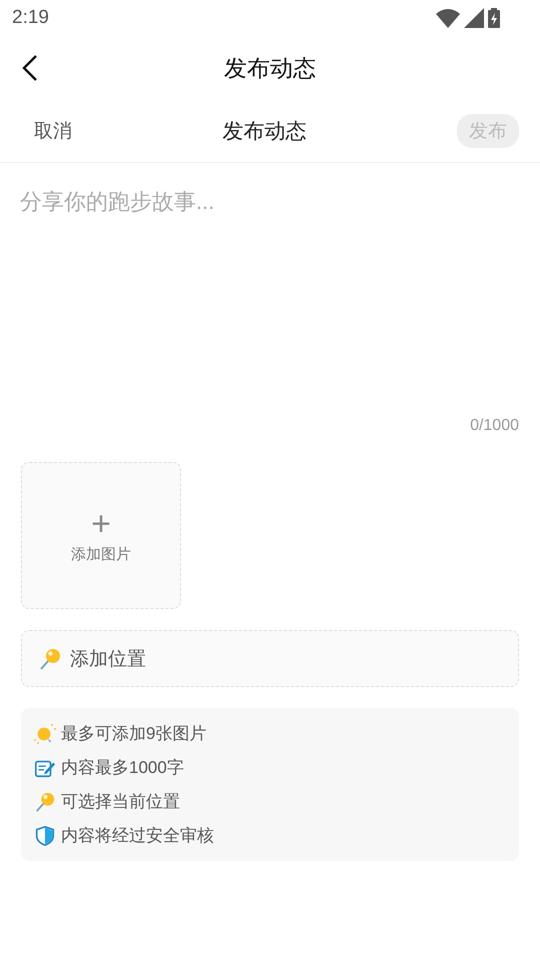 The height and width of the screenshot is (960, 540). Describe the element at coordinates (101, 535) in the screenshot. I see `add-image-button: + 添加图片` at that location.